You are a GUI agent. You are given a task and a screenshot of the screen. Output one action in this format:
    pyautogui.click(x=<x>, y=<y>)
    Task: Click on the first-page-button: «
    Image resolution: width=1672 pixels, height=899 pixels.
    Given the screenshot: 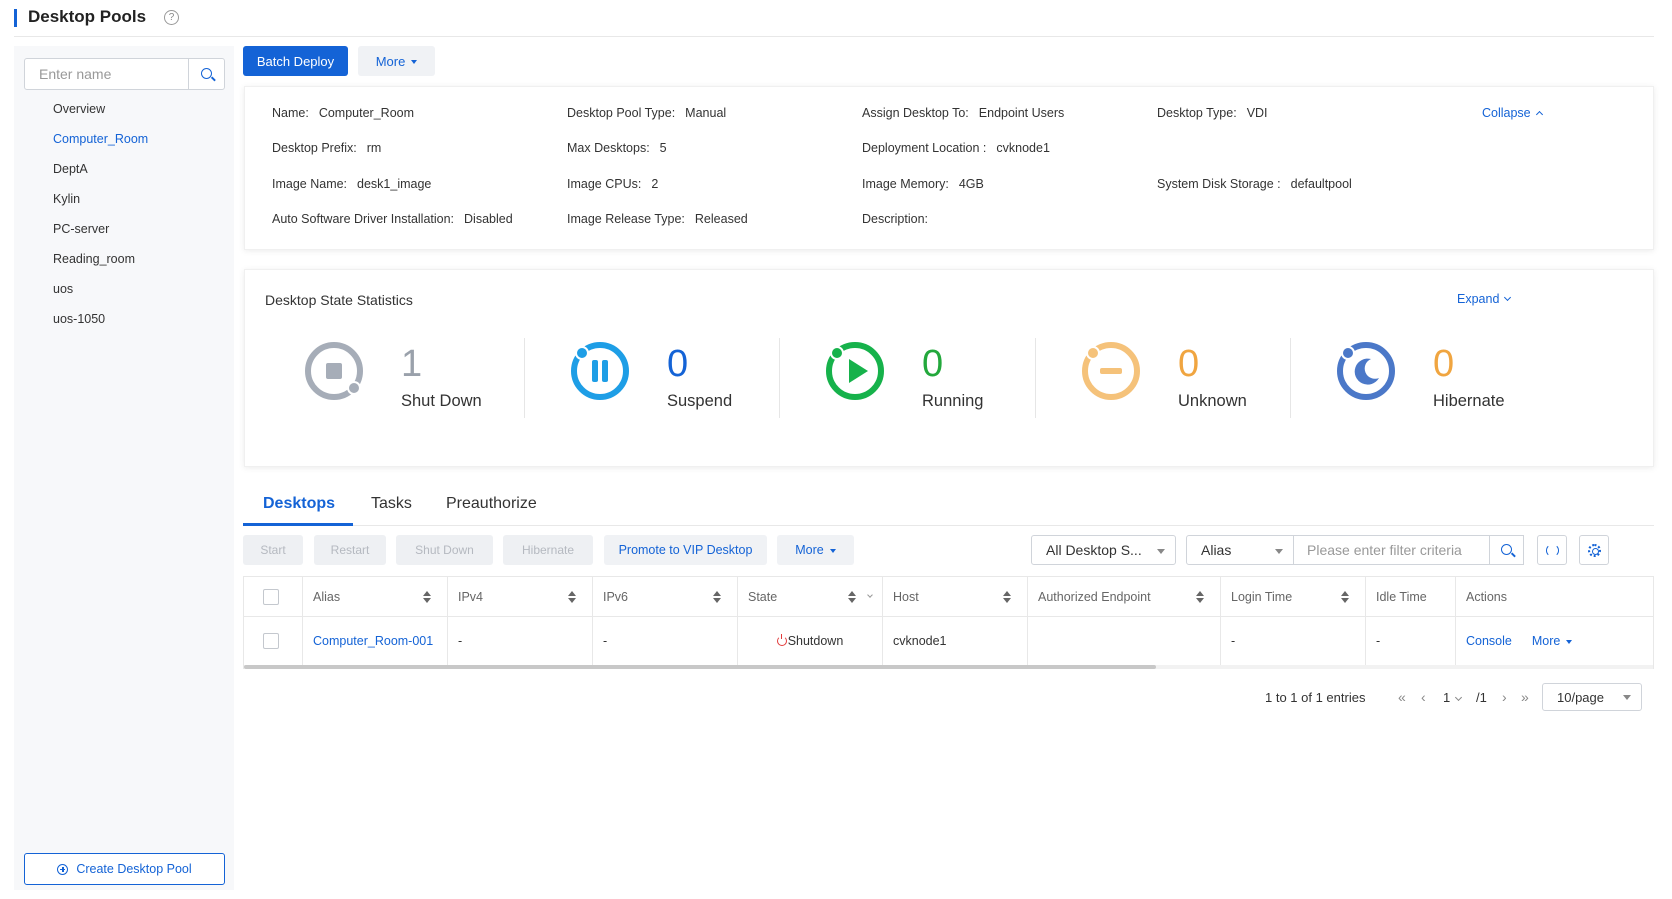 What is the action you would take?
    pyautogui.click(x=1402, y=697)
    